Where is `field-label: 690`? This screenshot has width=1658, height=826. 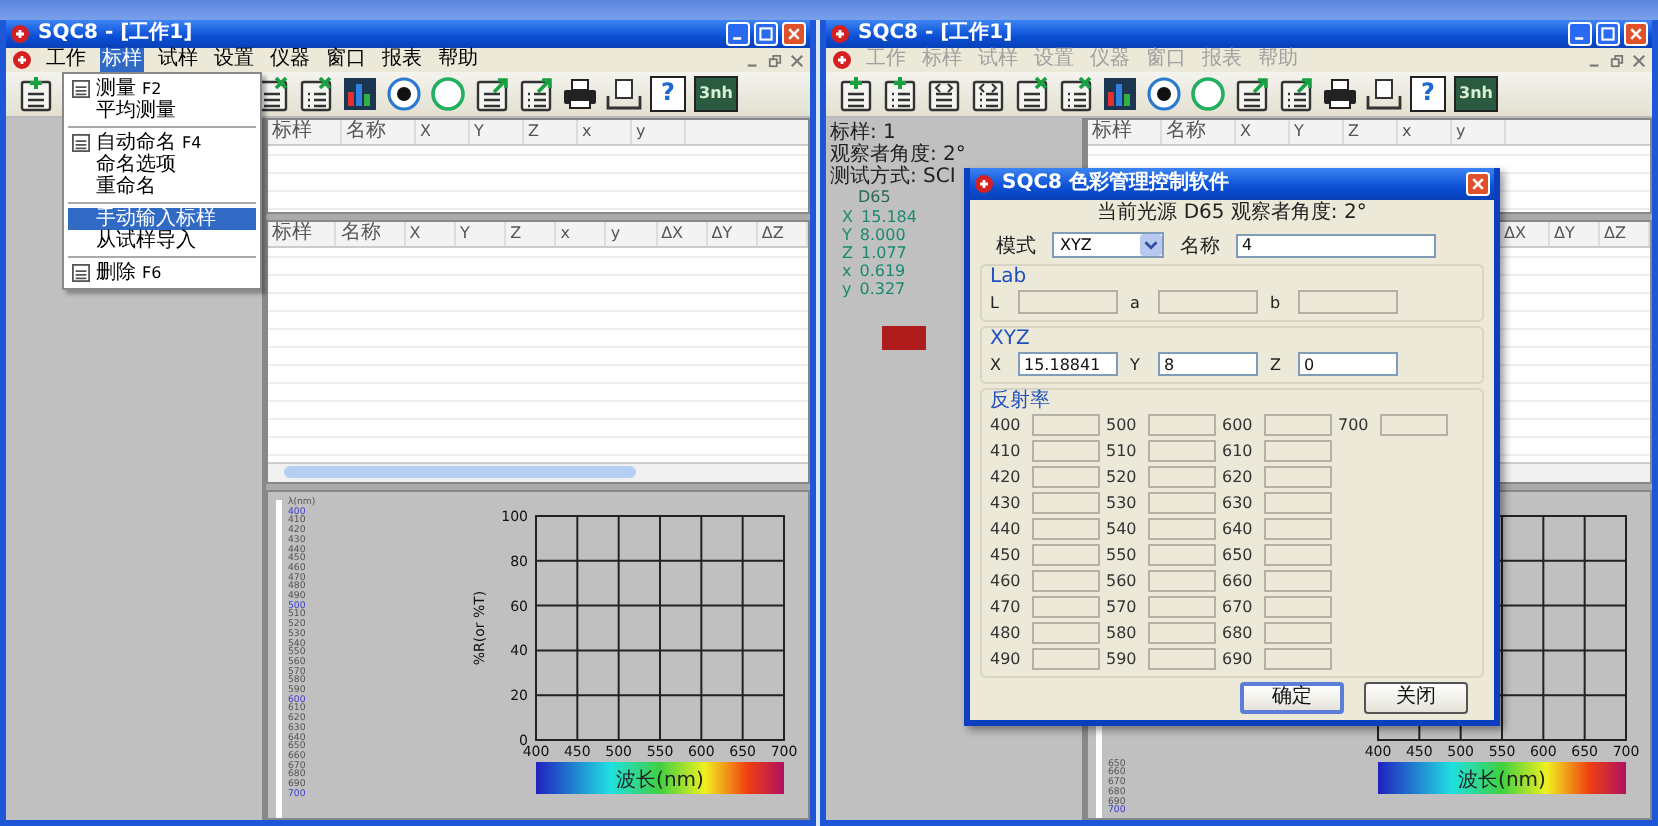 field-label: 690 is located at coordinates (1238, 659).